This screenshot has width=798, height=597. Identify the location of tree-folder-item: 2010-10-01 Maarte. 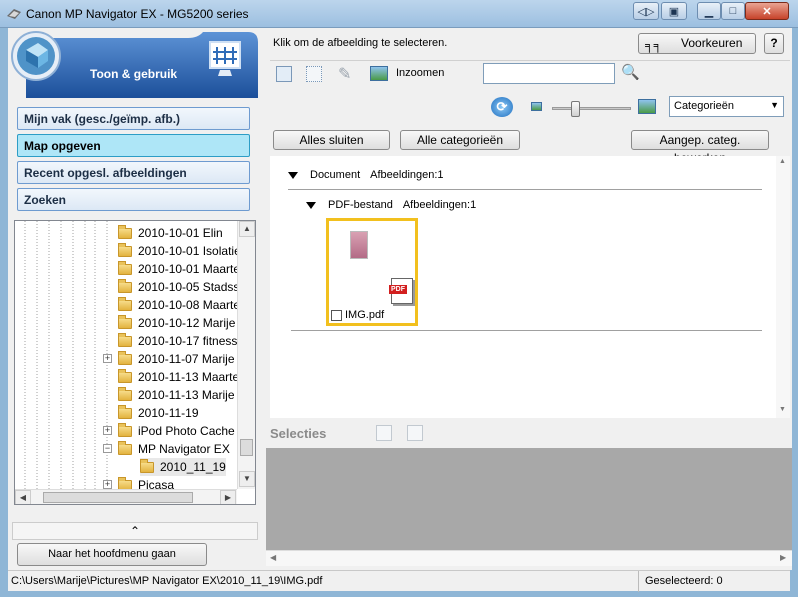
(179, 269).